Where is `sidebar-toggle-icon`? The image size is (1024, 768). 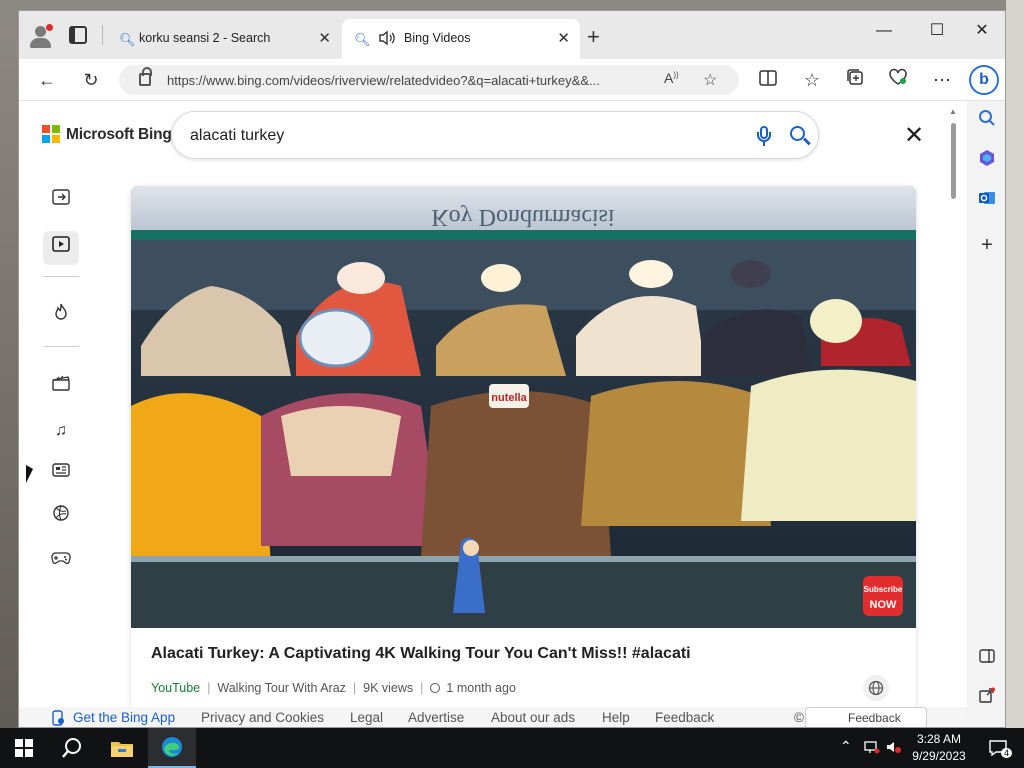 sidebar-toggle-icon is located at coordinates (61, 201).